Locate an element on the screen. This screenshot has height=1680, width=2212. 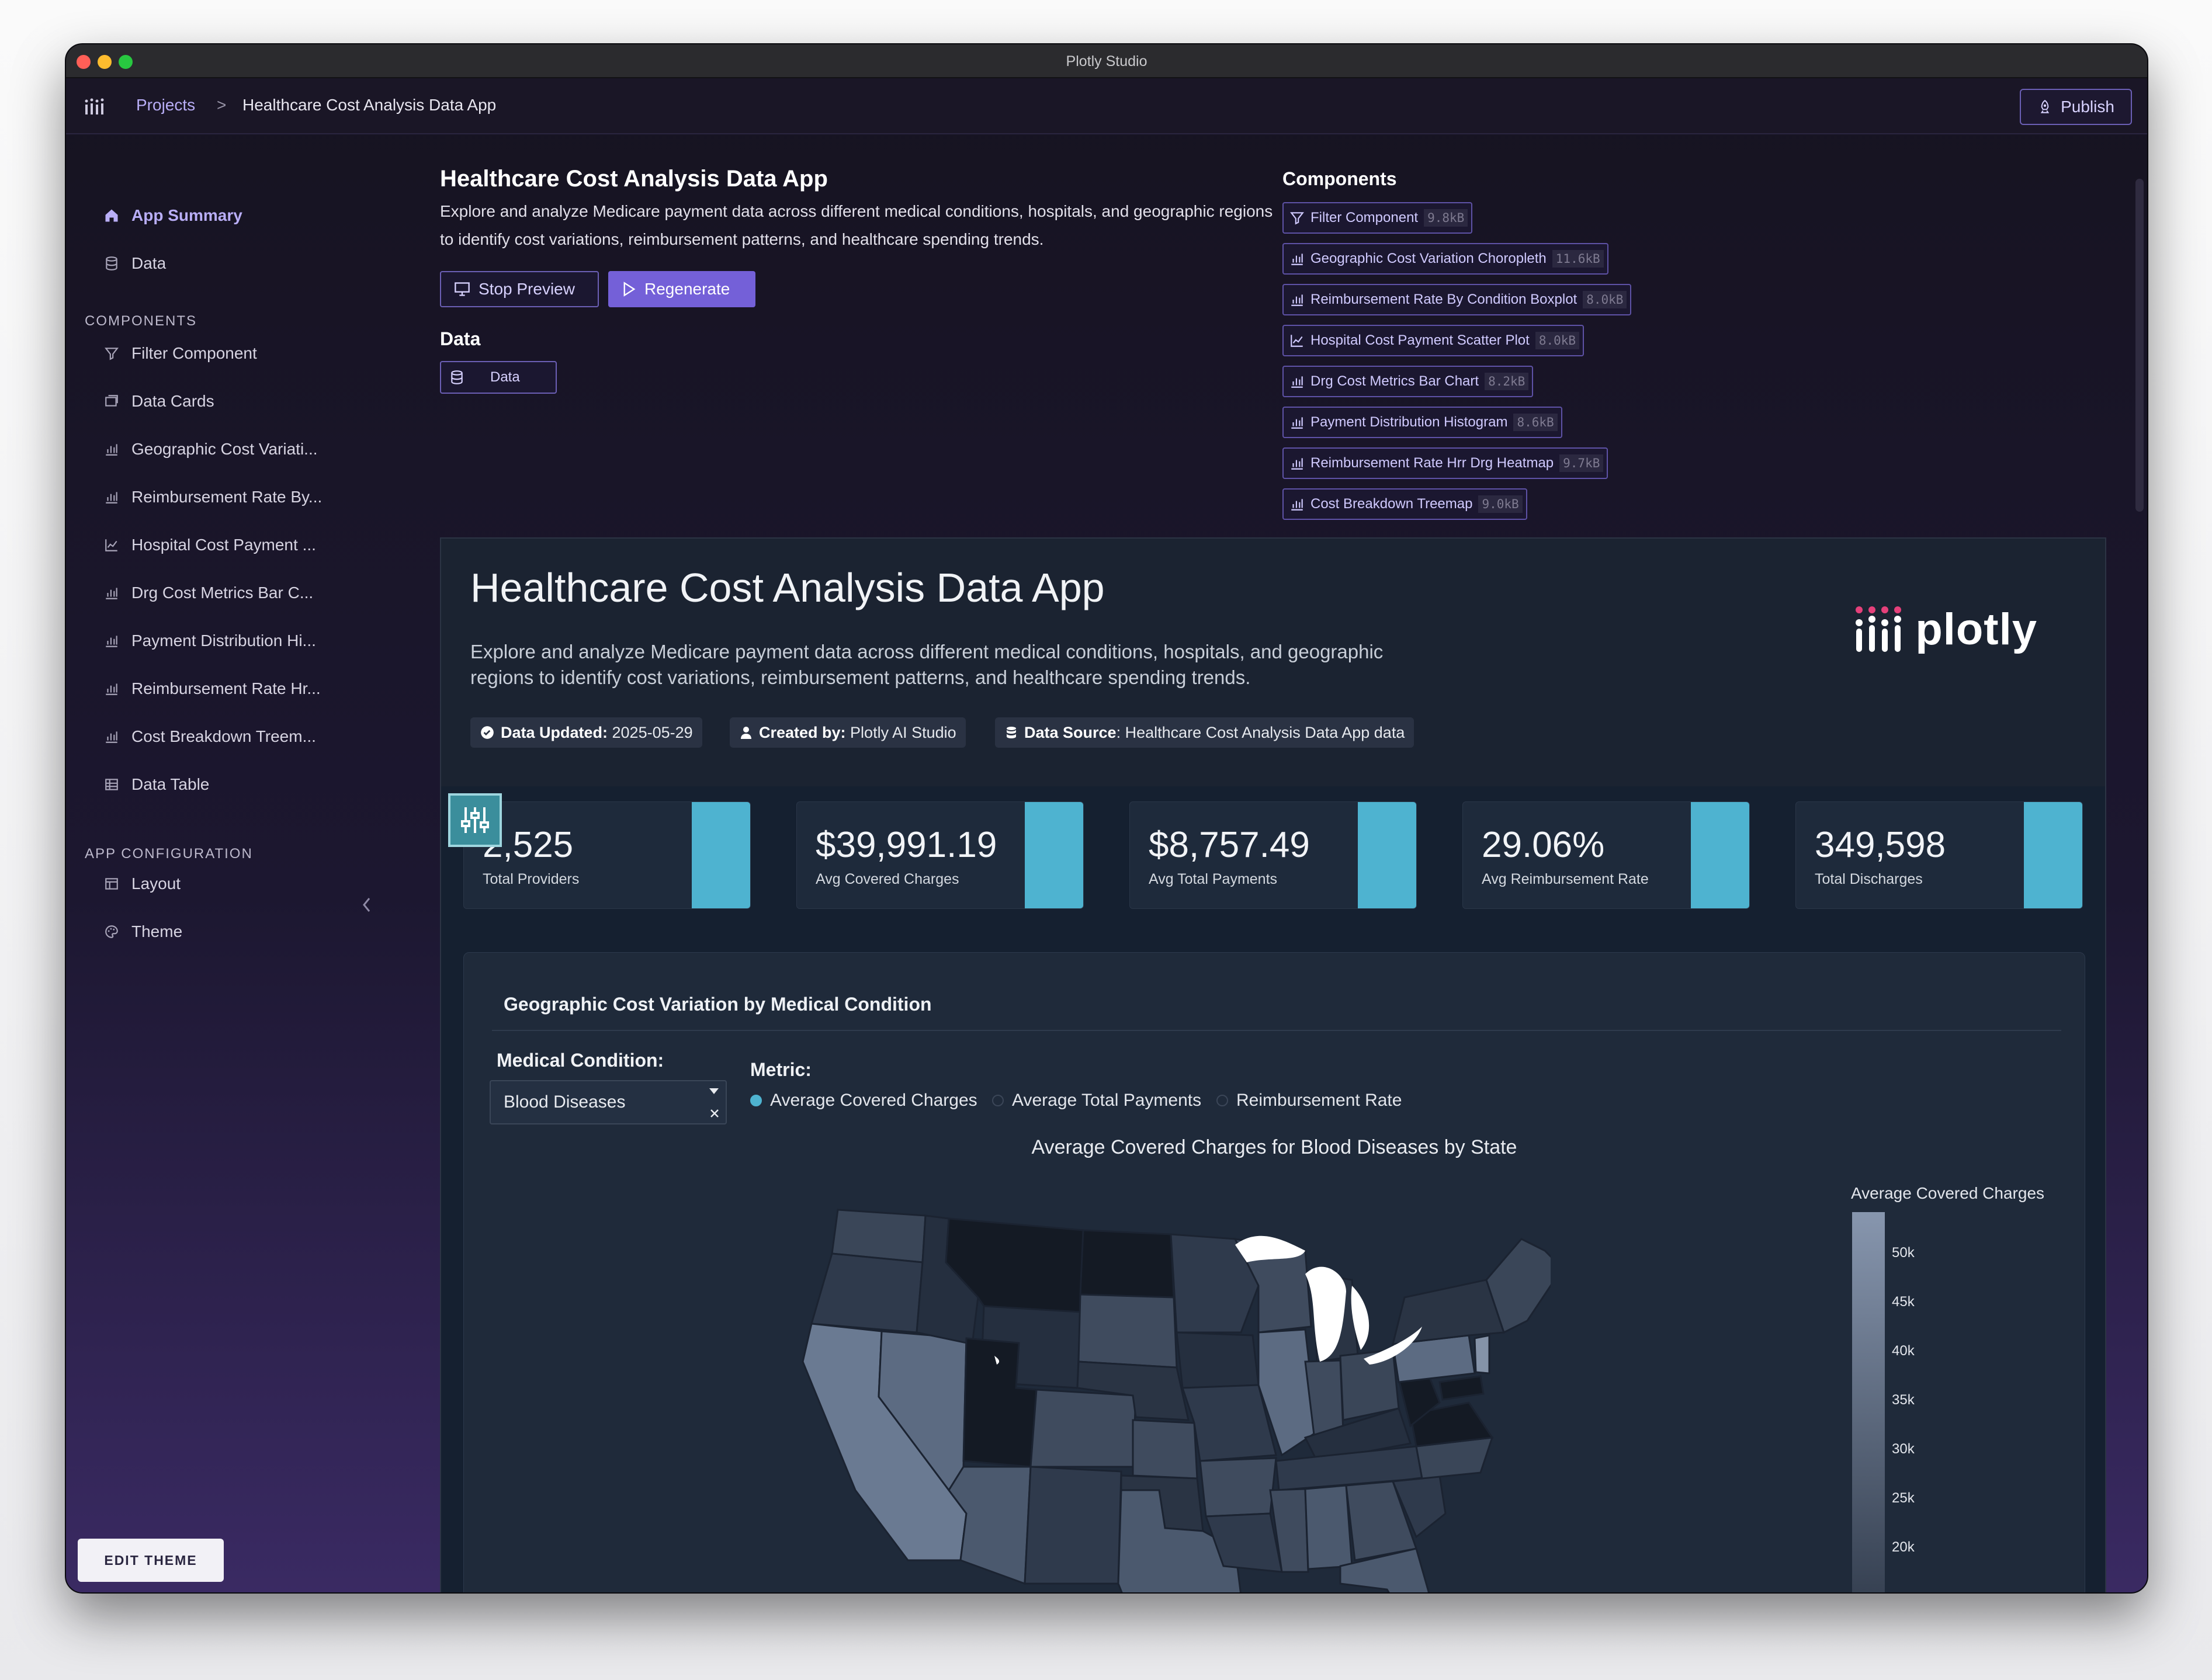
metric-radio: Average Total Payments is located at coordinates (1096, 1100).